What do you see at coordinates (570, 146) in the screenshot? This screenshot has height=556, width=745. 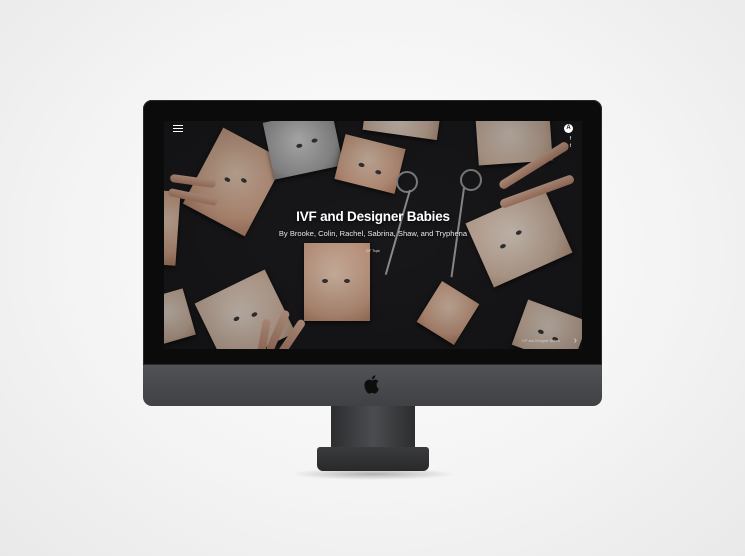 I see `twitter-icon: t` at bounding box center [570, 146].